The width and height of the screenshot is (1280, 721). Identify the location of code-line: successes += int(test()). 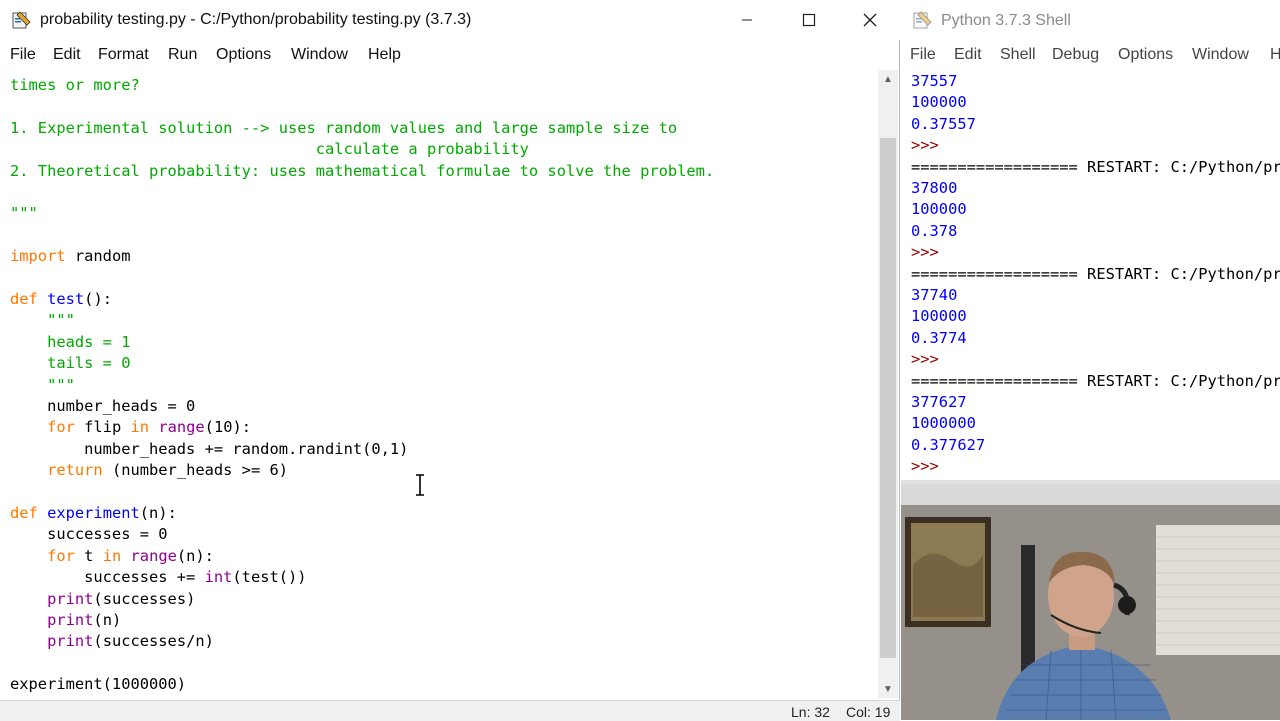
(158, 577).